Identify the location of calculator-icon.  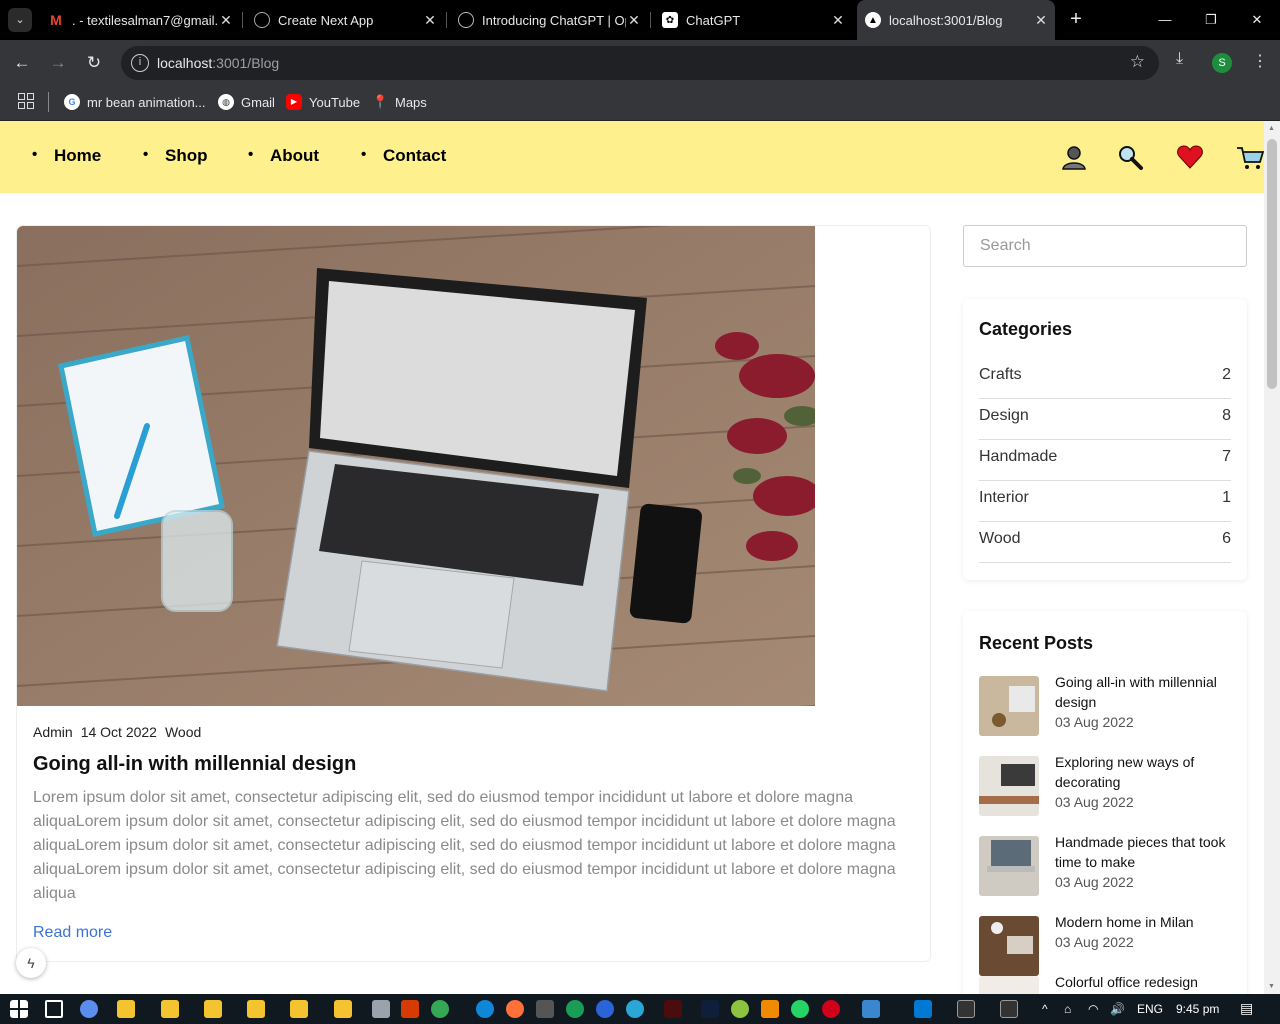
(381, 1009).